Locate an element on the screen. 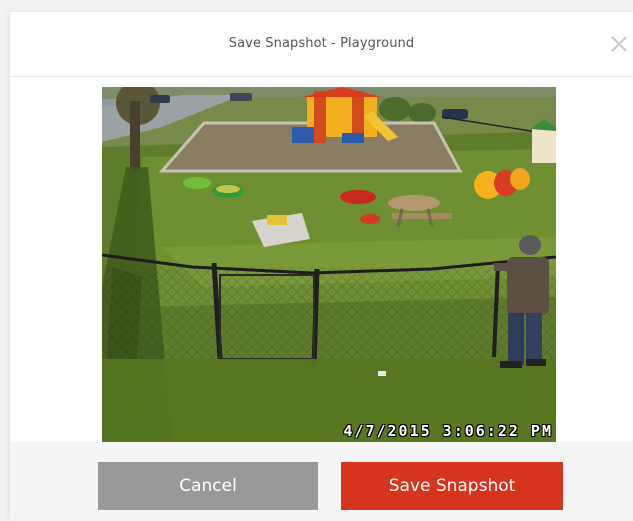  dialog-header: Save Snapshot - Playground is located at coordinates (321, 44).